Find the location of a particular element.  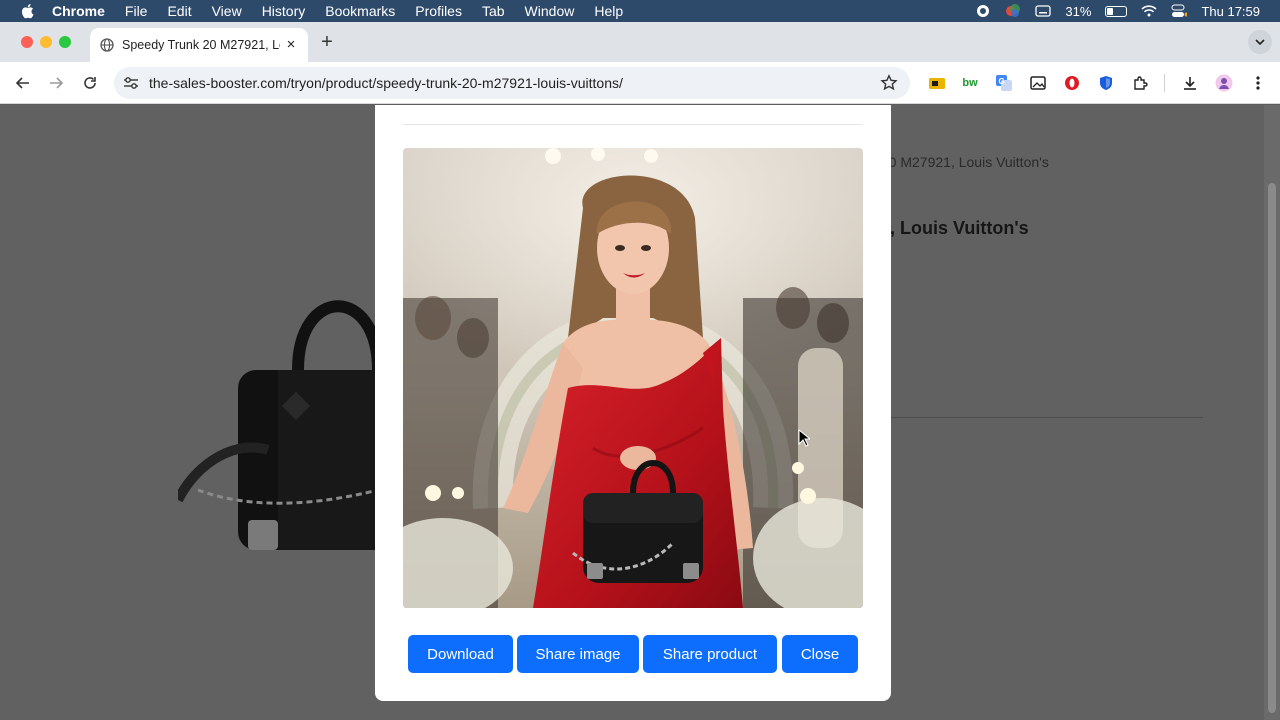

wifi-icon is located at coordinates (1149, 11).